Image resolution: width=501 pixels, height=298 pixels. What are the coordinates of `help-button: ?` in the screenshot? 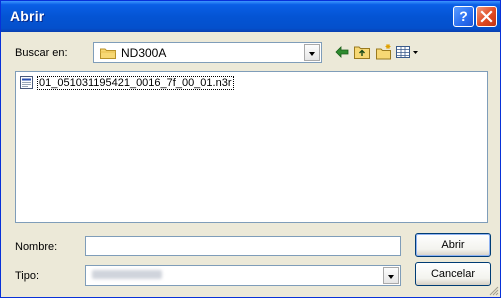 It's located at (463, 16).